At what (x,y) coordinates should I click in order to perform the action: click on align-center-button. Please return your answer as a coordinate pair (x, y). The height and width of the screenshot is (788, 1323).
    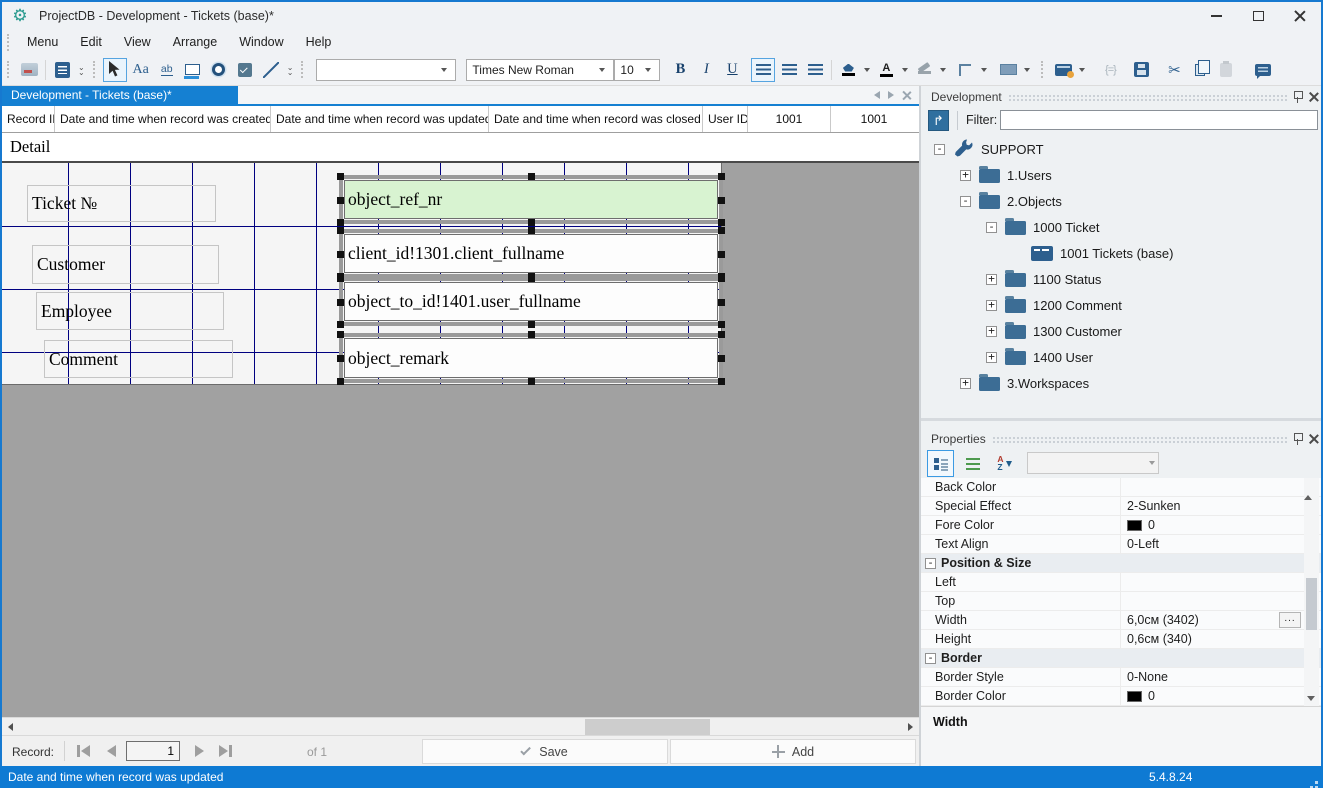
    Looking at the image, I should click on (789, 70).